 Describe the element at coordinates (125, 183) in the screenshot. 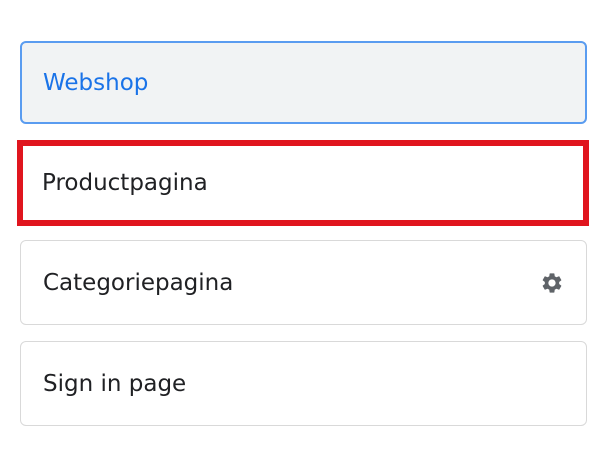

I see `page-item-label: Productpagina` at that location.